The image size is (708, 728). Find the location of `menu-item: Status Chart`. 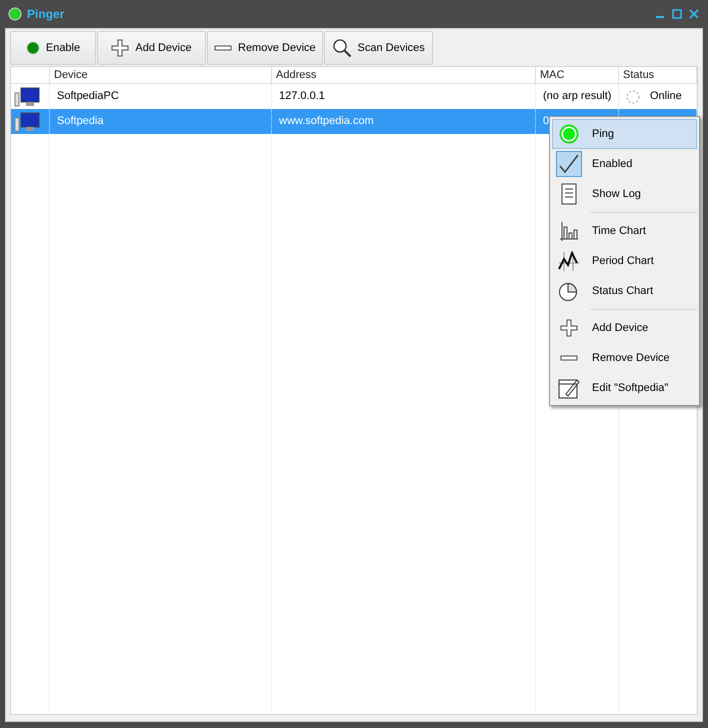

menu-item: Status Chart is located at coordinates (624, 291).